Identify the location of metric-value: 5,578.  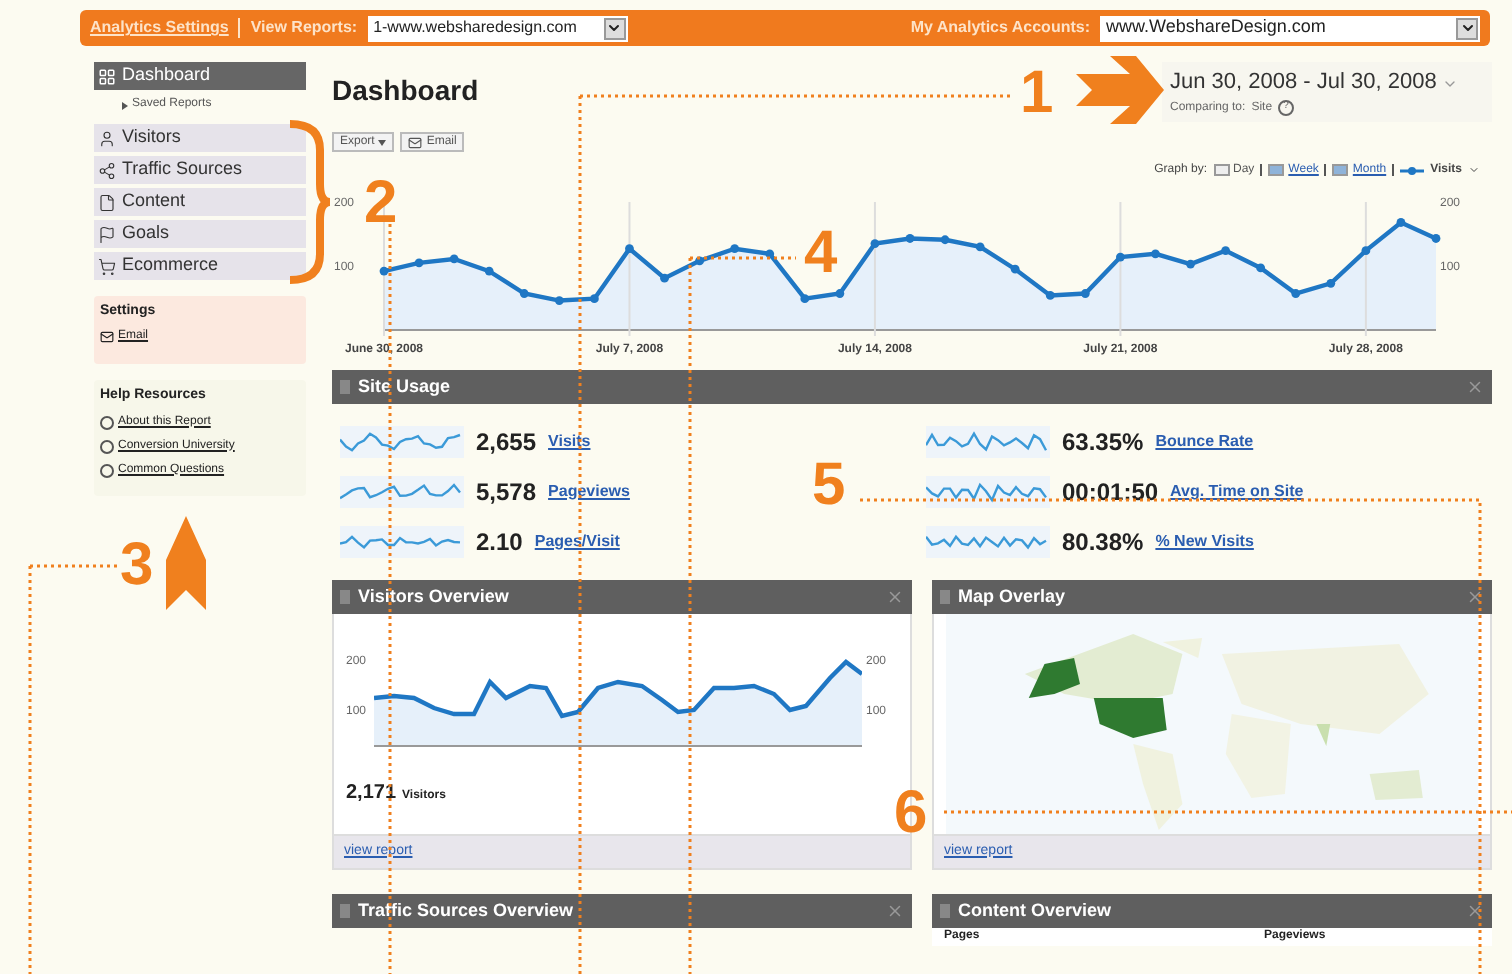
(506, 492).